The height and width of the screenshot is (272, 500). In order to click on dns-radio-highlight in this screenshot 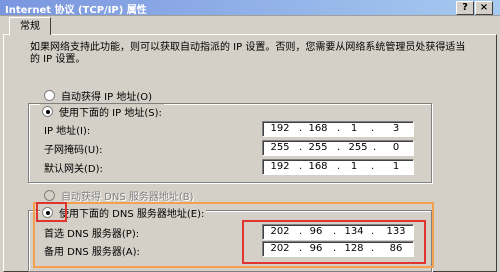, I will do `click(51, 212)`.